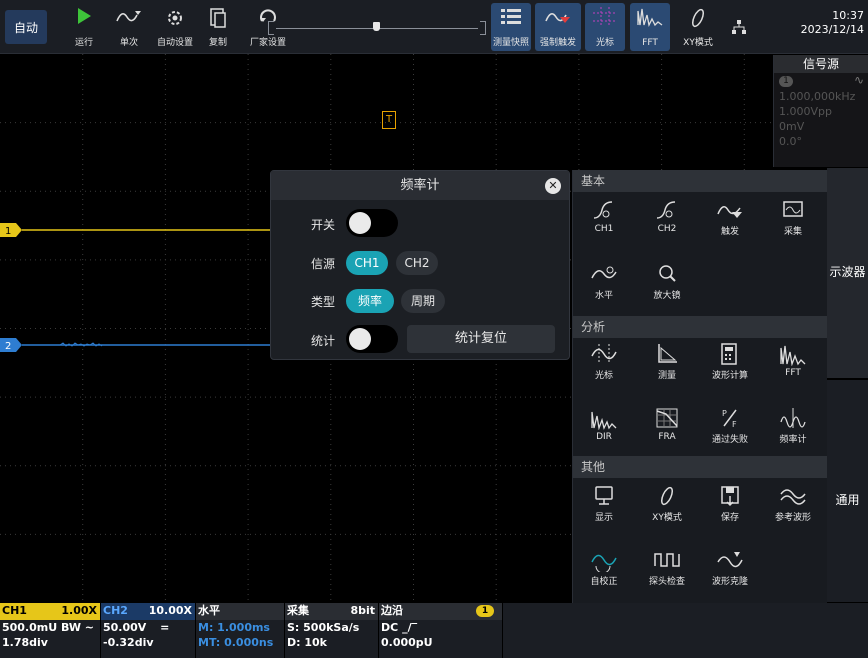 The width and height of the screenshot is (868, 658). Describe the element at coordinates (423, 301) in the screenshot. I see `type-period-option: 周期` at that location.